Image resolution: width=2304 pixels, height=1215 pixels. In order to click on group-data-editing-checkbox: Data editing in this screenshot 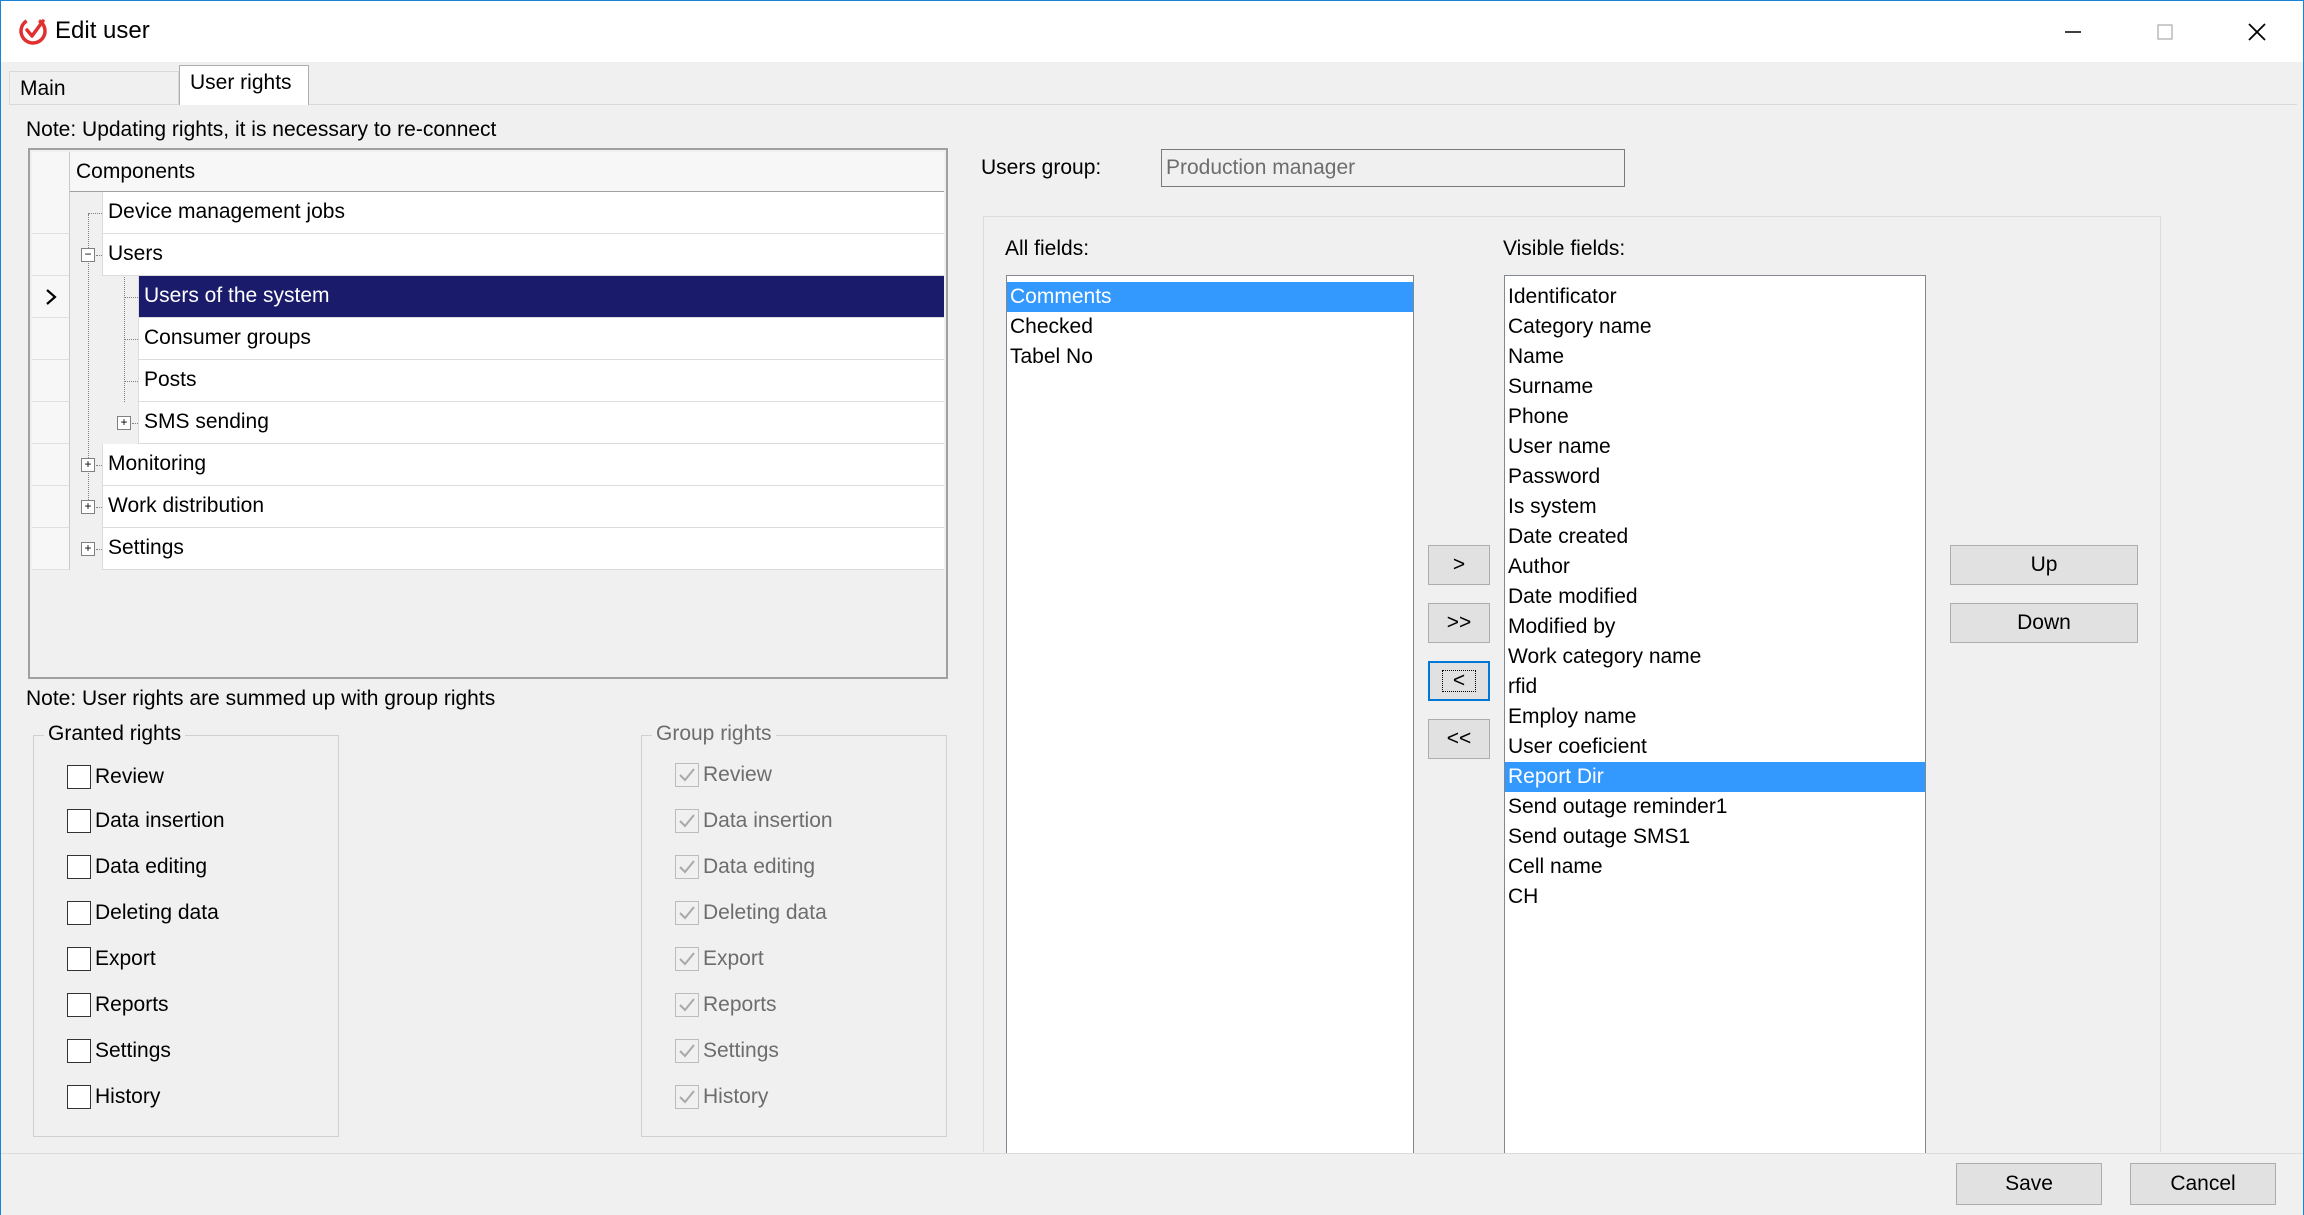, I will do `click(745, 867)`.